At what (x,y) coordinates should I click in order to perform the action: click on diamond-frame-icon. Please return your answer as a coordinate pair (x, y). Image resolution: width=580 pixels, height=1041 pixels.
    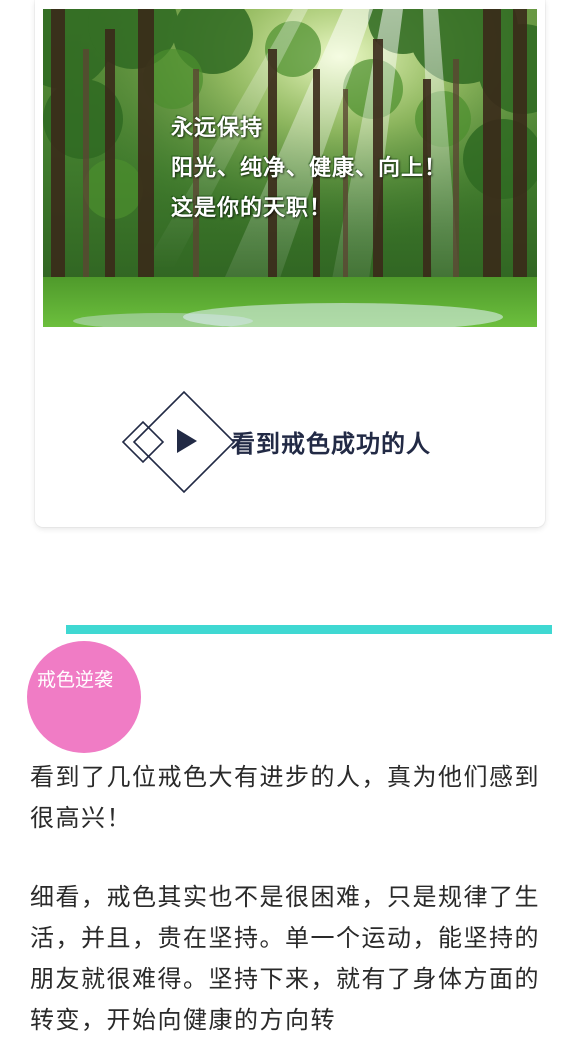
    Looking at the image, I should click on (178, 442).